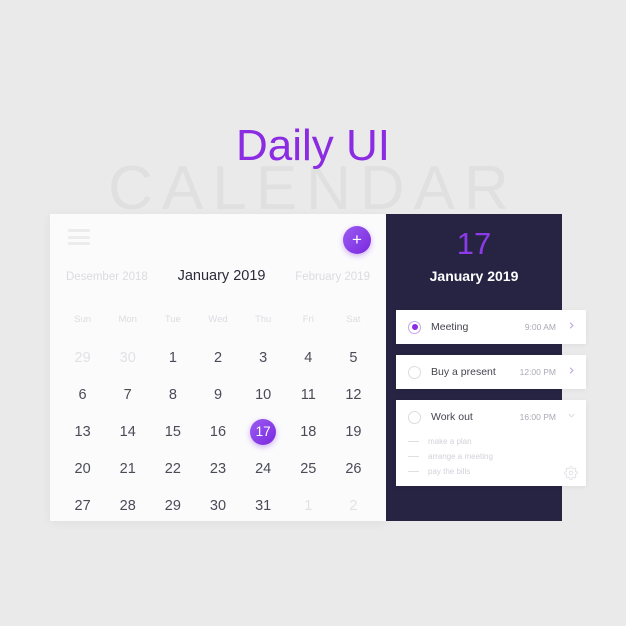 This screenshot has width=626, height=626. I want to click on selected-day-pill: 17, so click(263, 431).